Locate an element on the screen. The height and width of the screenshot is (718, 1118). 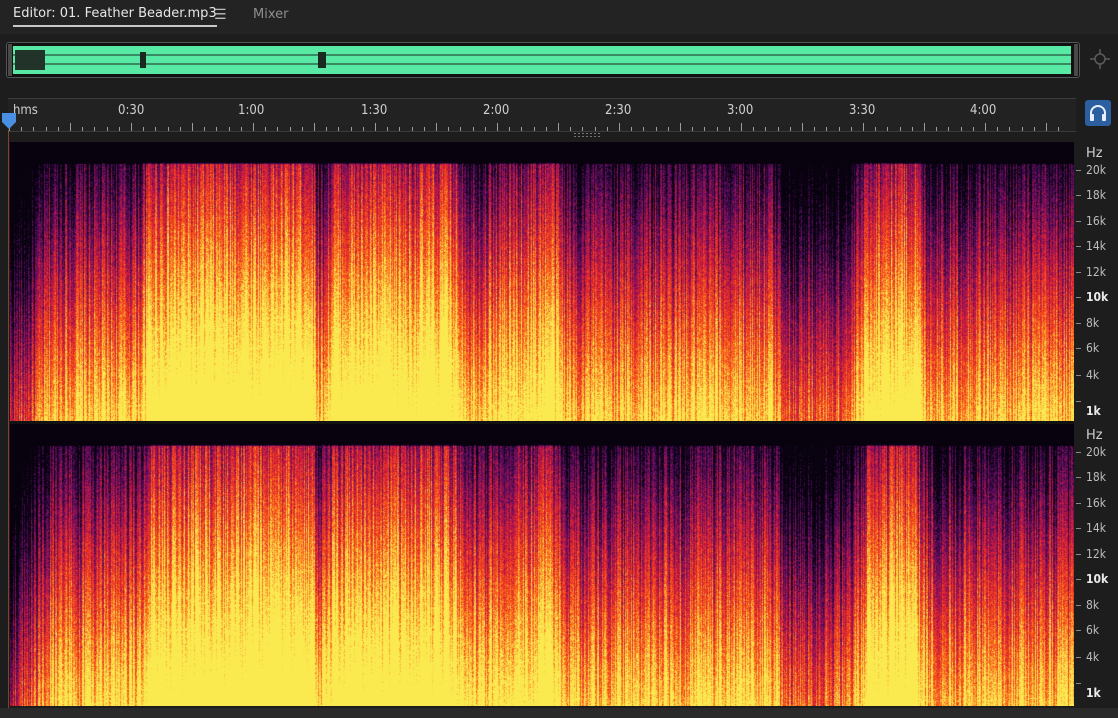
hz-label: 4k is located at coordinates (1093, 657).